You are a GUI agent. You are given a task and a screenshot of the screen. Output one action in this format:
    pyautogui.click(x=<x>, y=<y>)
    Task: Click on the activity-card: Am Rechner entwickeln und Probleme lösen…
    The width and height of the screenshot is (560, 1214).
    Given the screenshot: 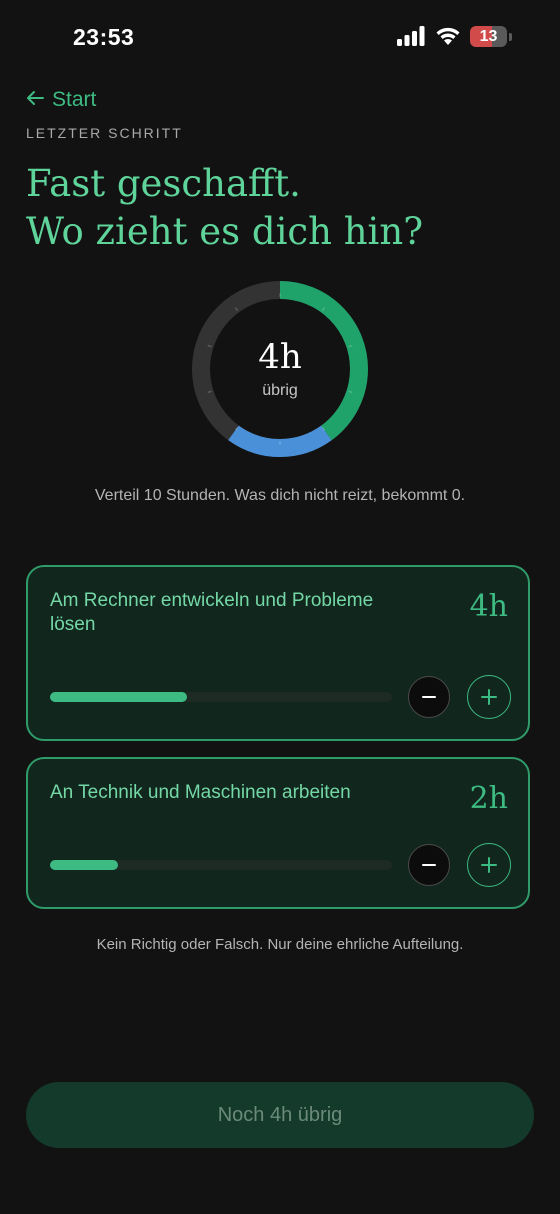 What is the action you would take?
    pyautogui.click(x=278, y=653)
    